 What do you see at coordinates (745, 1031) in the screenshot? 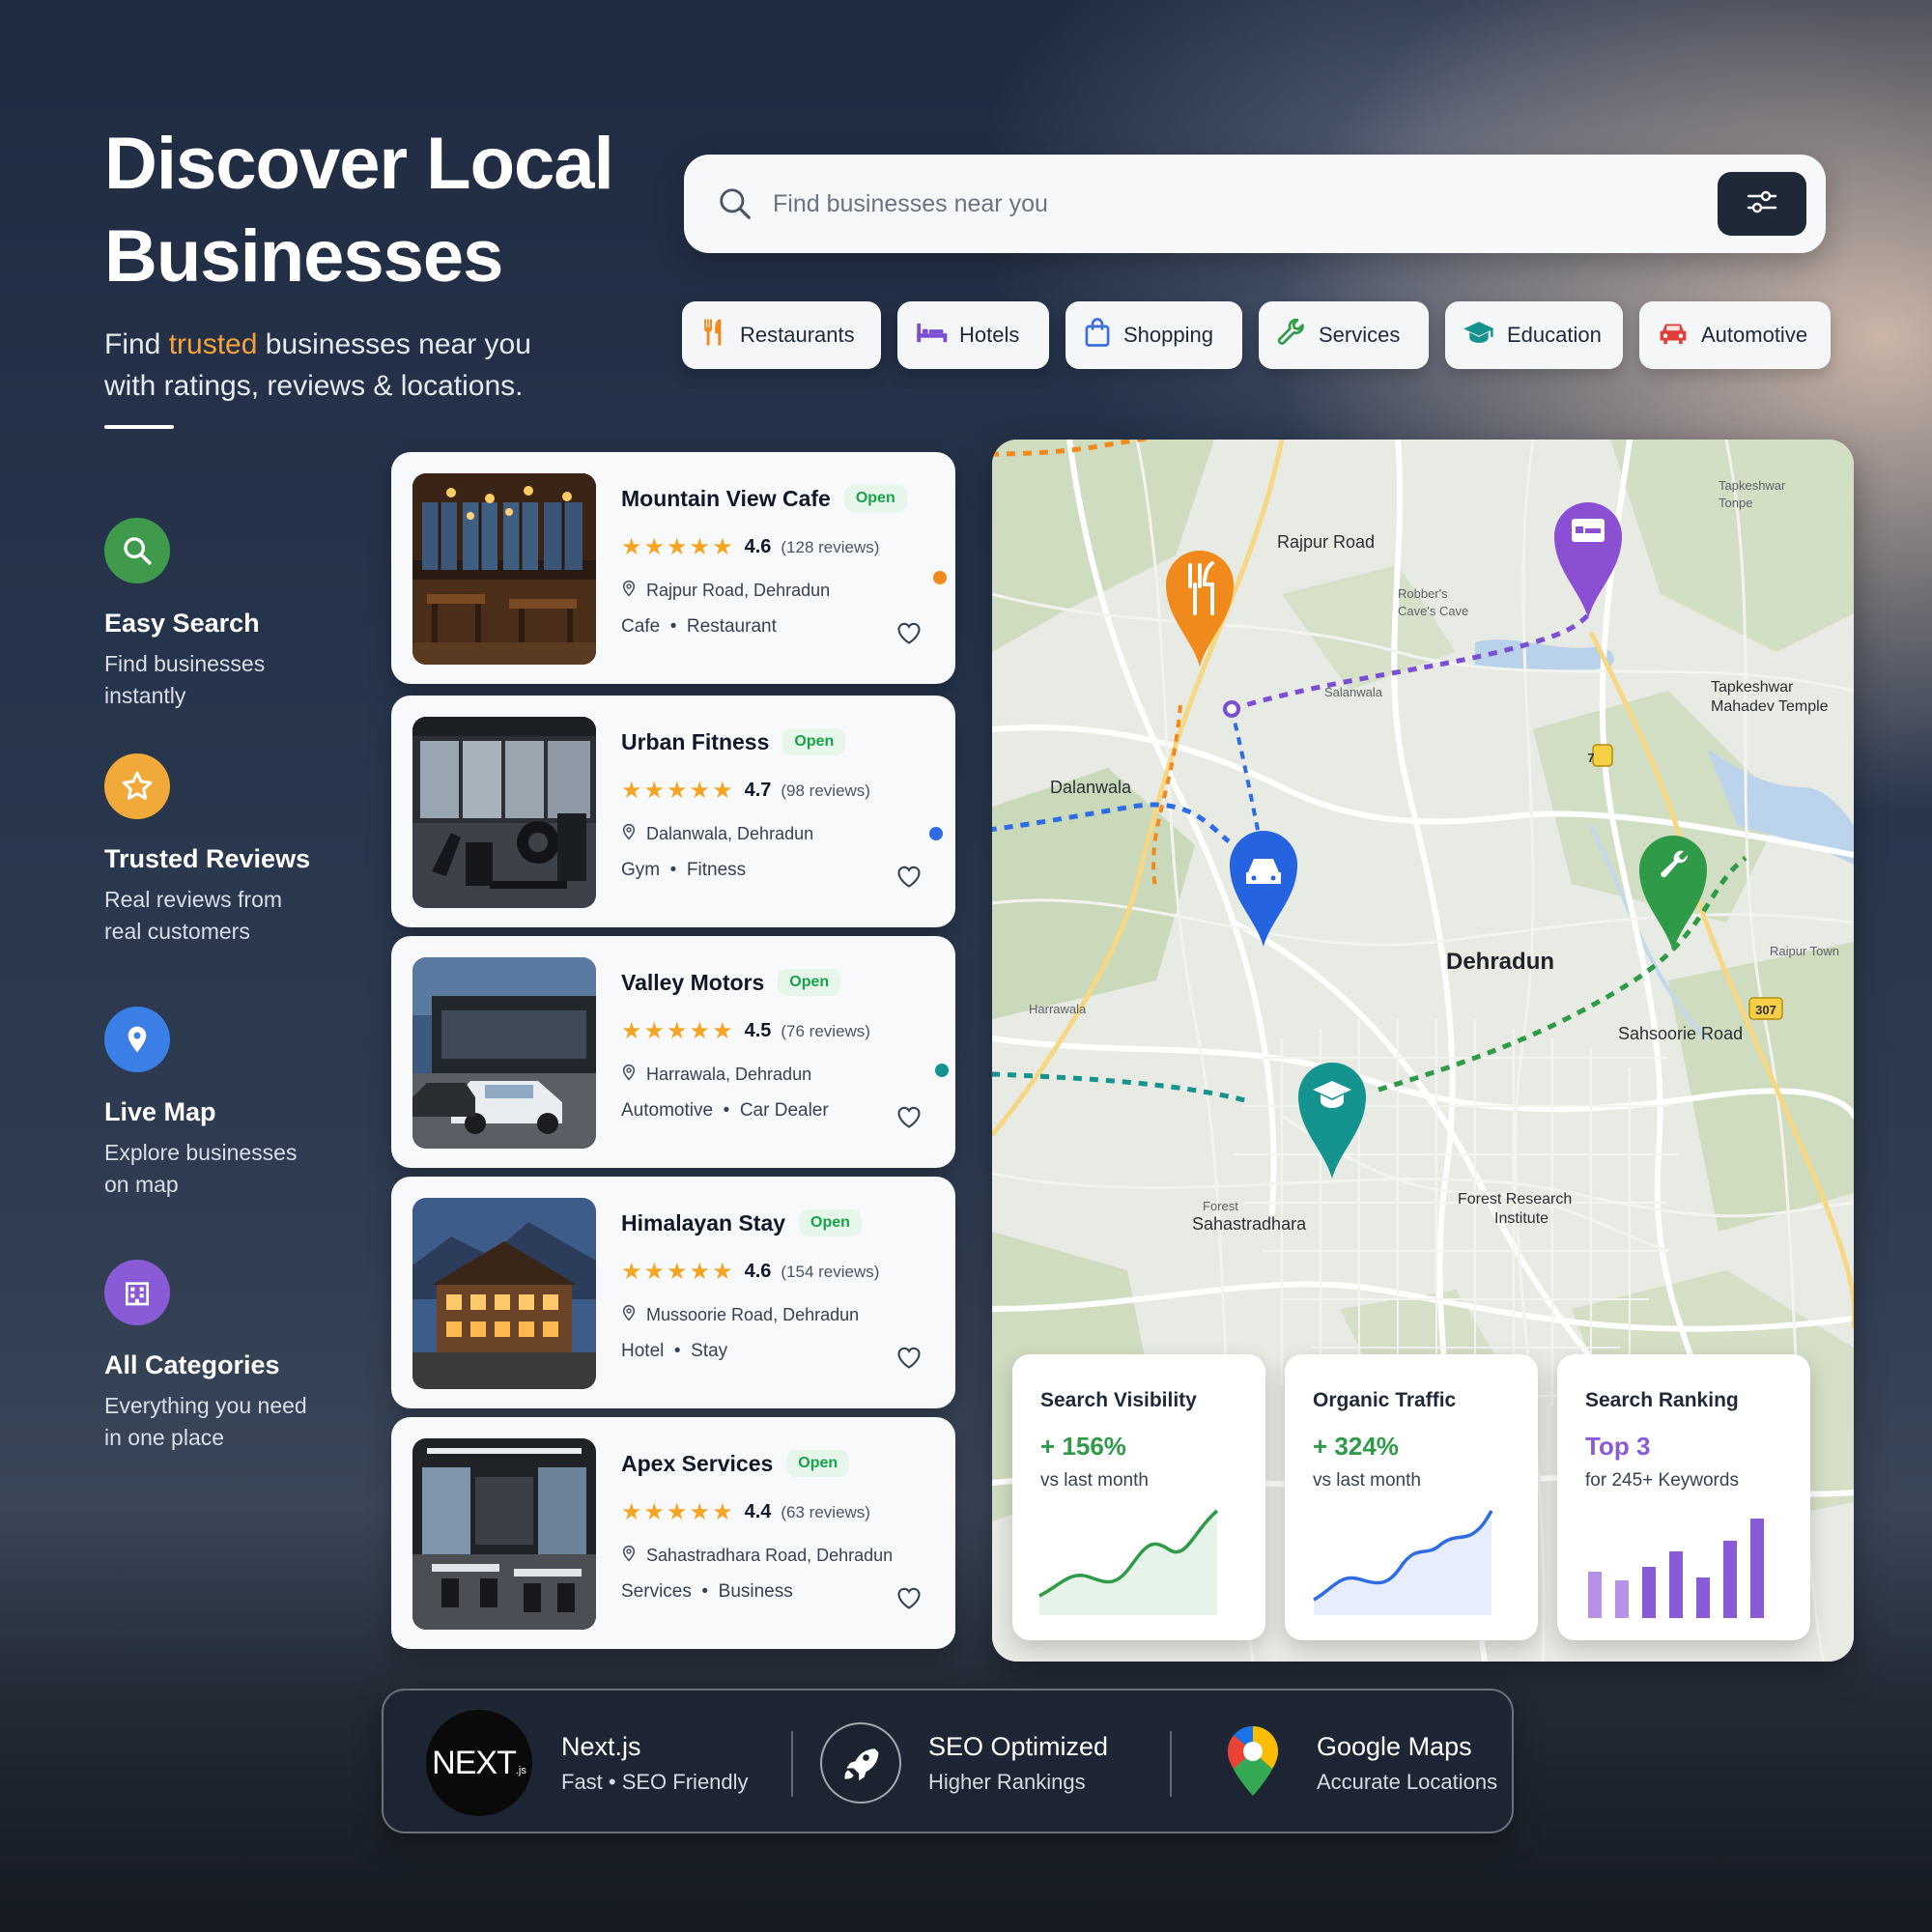
I see `rating: ★★★★★ 4.5 (76 reviews)` at bounding box center [745, 1031].